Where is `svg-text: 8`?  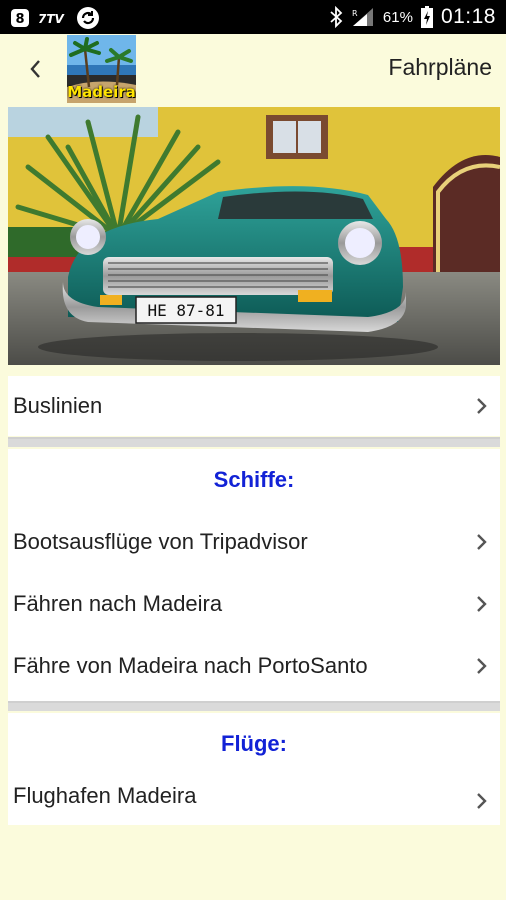 svg-text: 8 is located at coordinates (19, 19).